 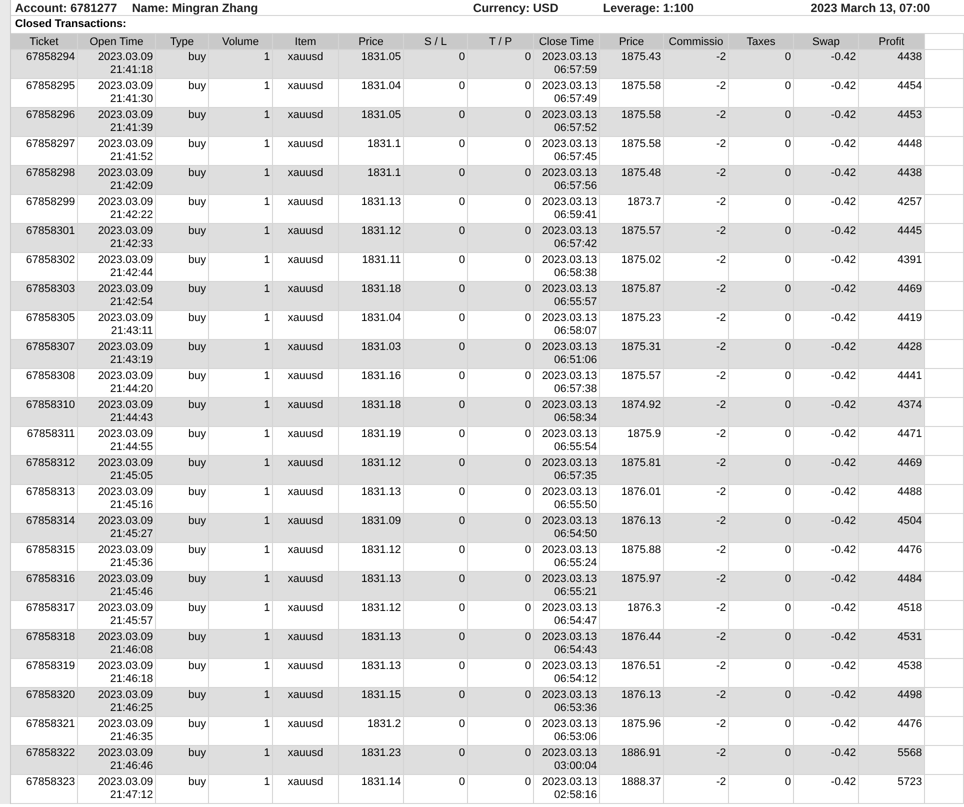 What do you see at coordinates (381, 782) in the screenshot?
I see `table-cell: 1831.14` at bounding box center [381, 782].